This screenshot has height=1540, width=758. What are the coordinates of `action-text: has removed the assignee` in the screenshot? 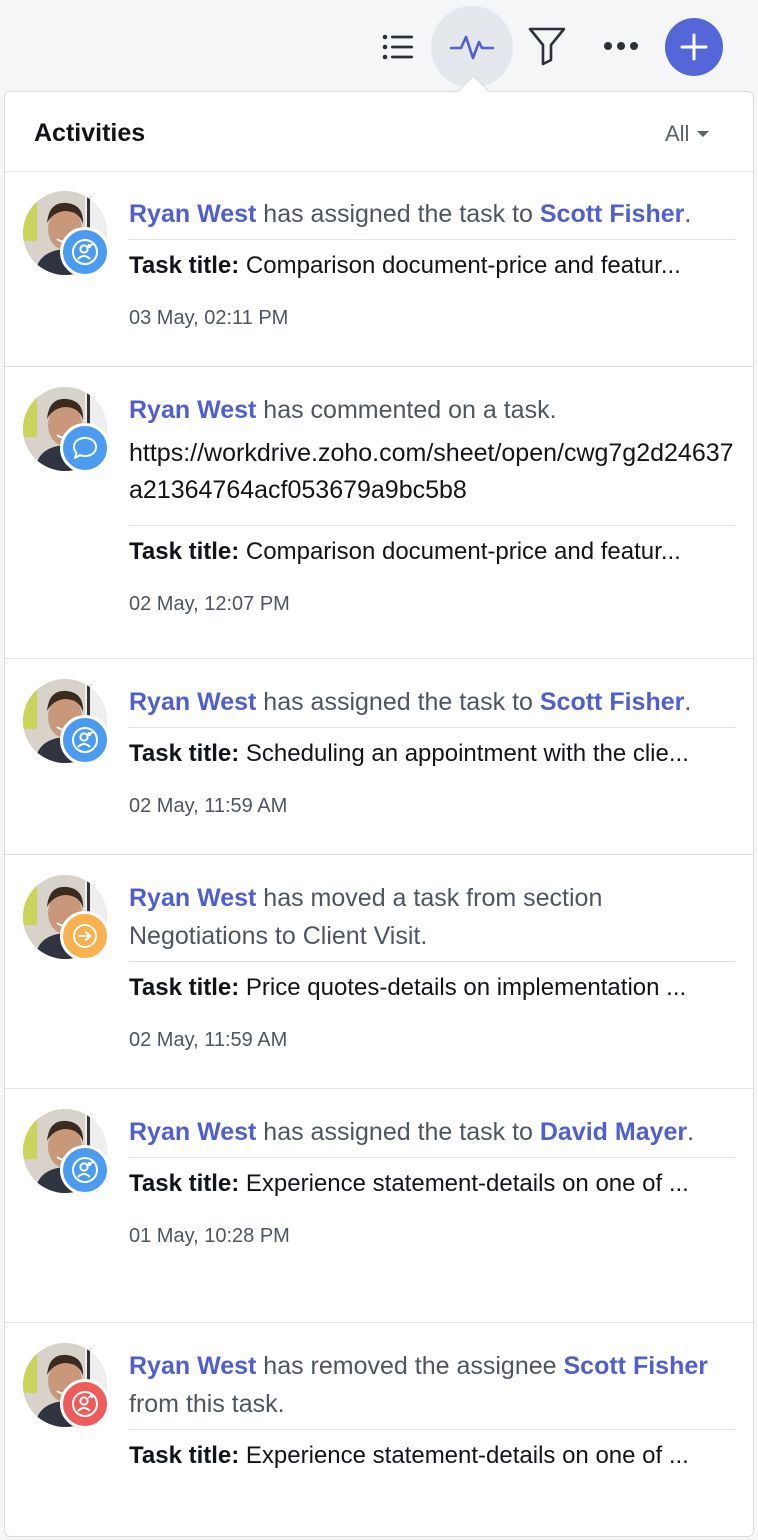 It's located at (410, 1366).